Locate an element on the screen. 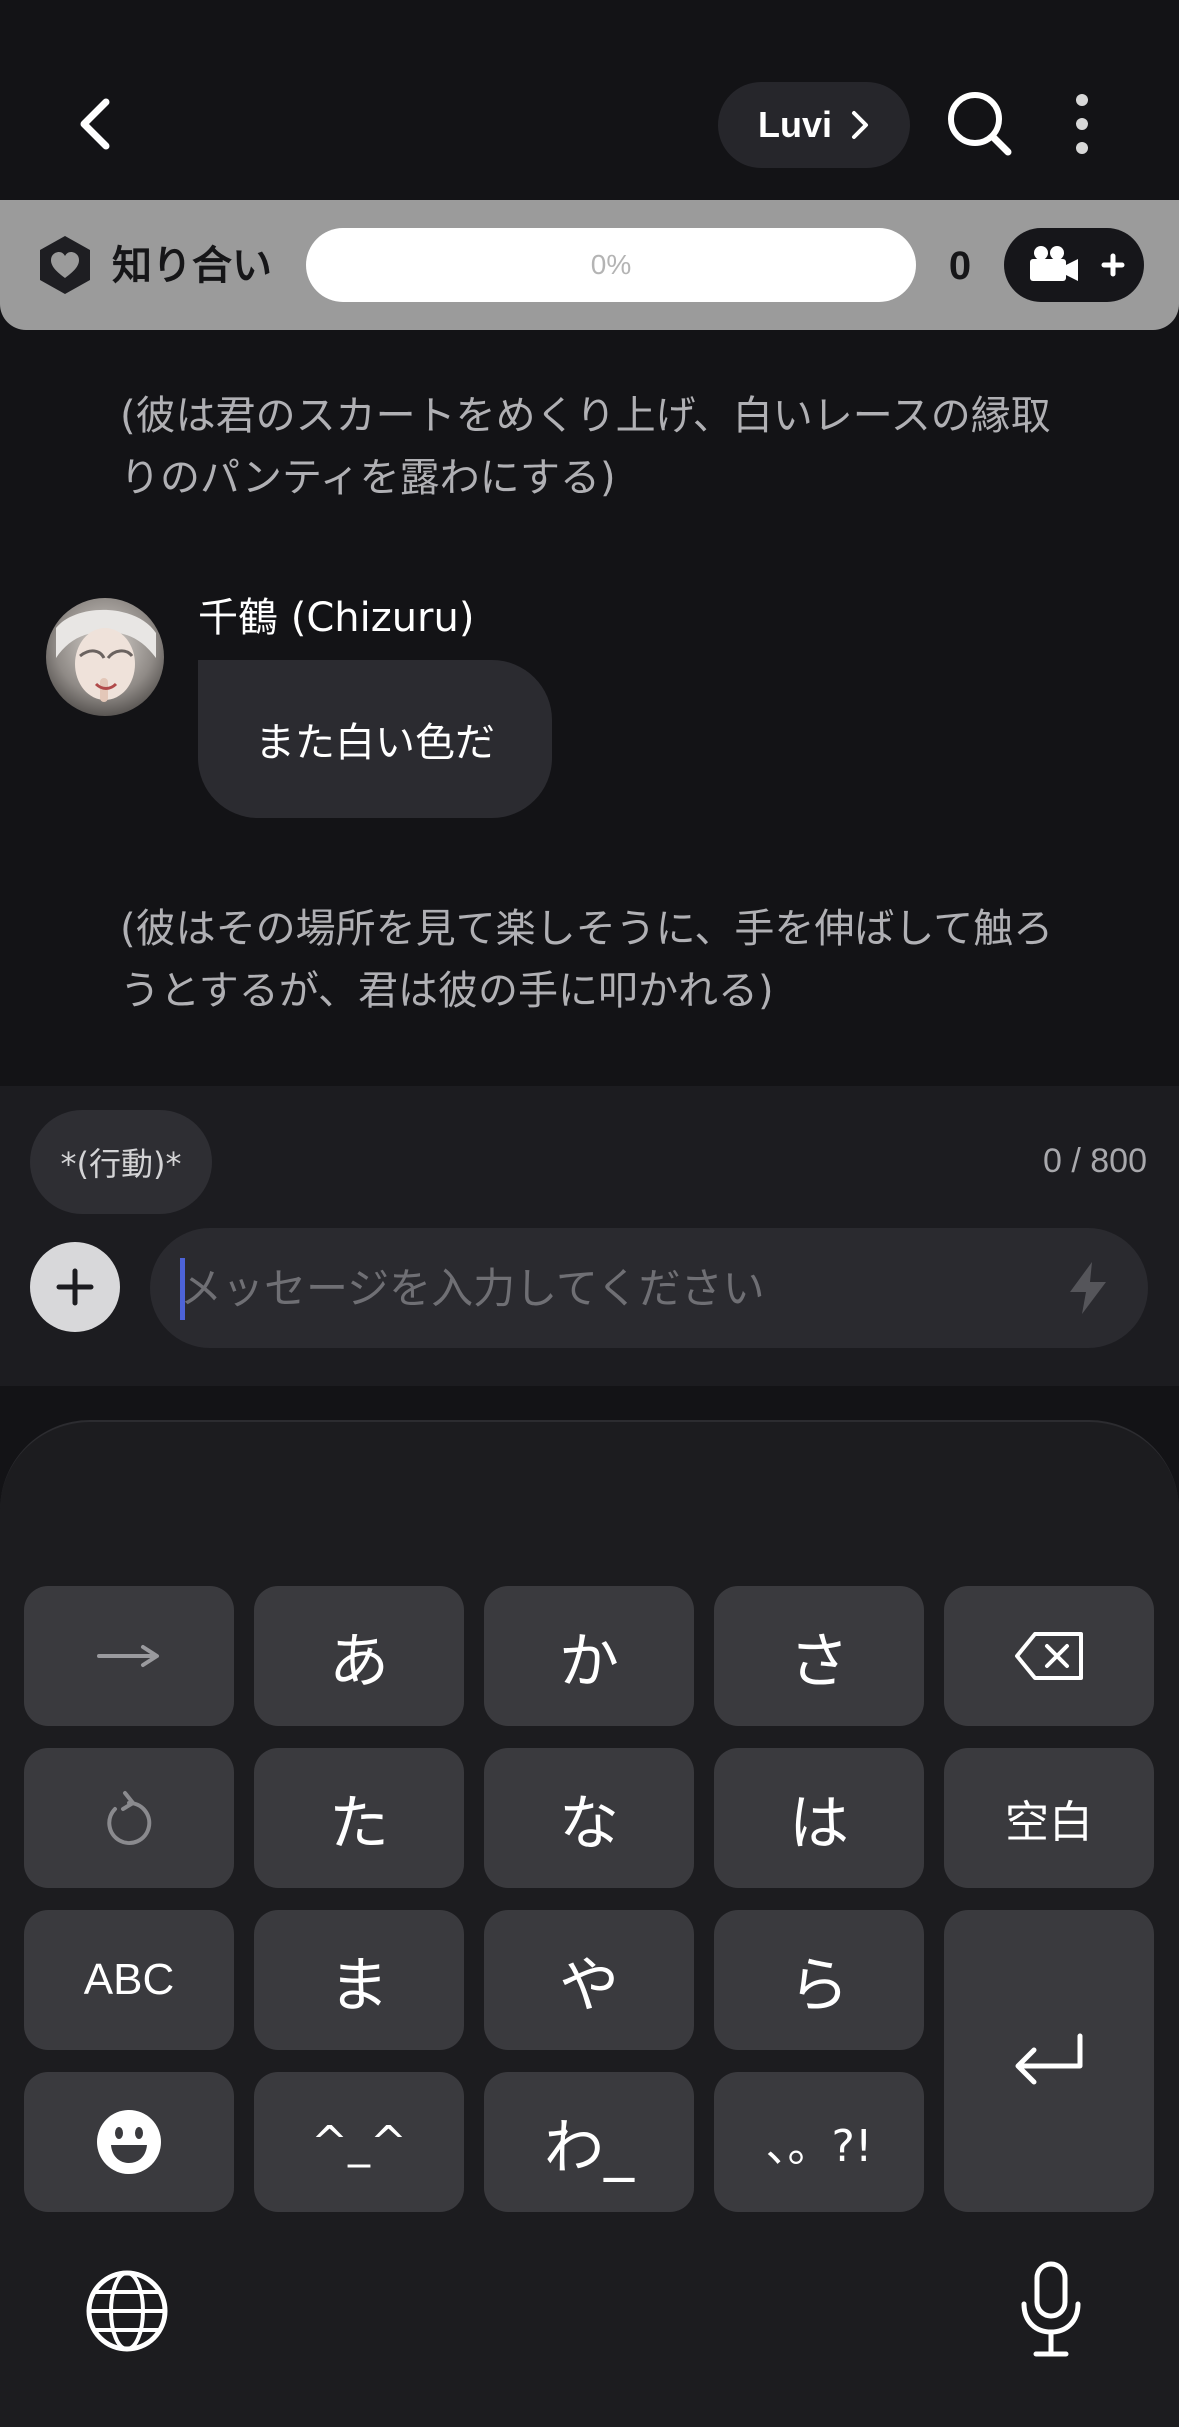 This screenshot has height=2427, width=1179. key-ta: た is located at coordinates (359, 1818).